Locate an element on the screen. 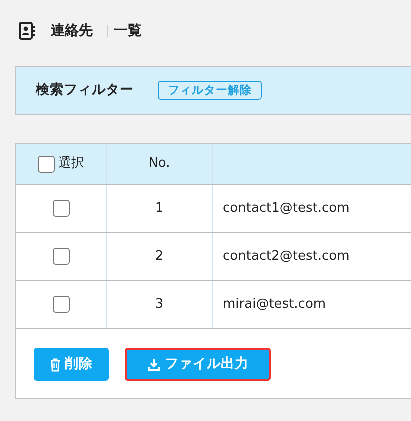 This screenshot has height=421, width=411. table-cell-text: 2 is located at coordinates (159, 257).